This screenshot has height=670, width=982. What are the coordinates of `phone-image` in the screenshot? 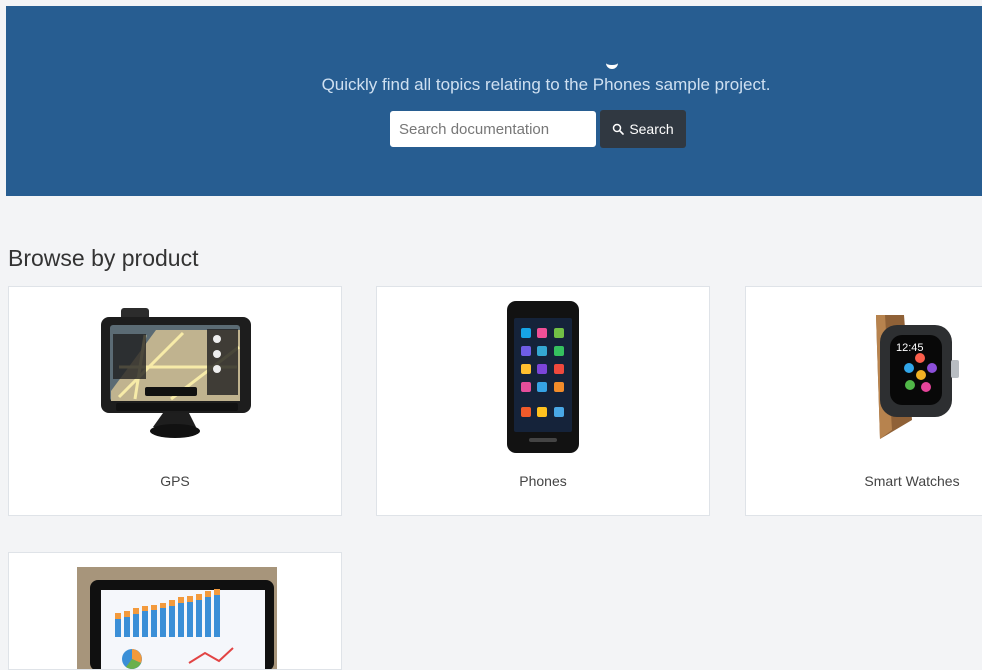 It's located at (543, 377).